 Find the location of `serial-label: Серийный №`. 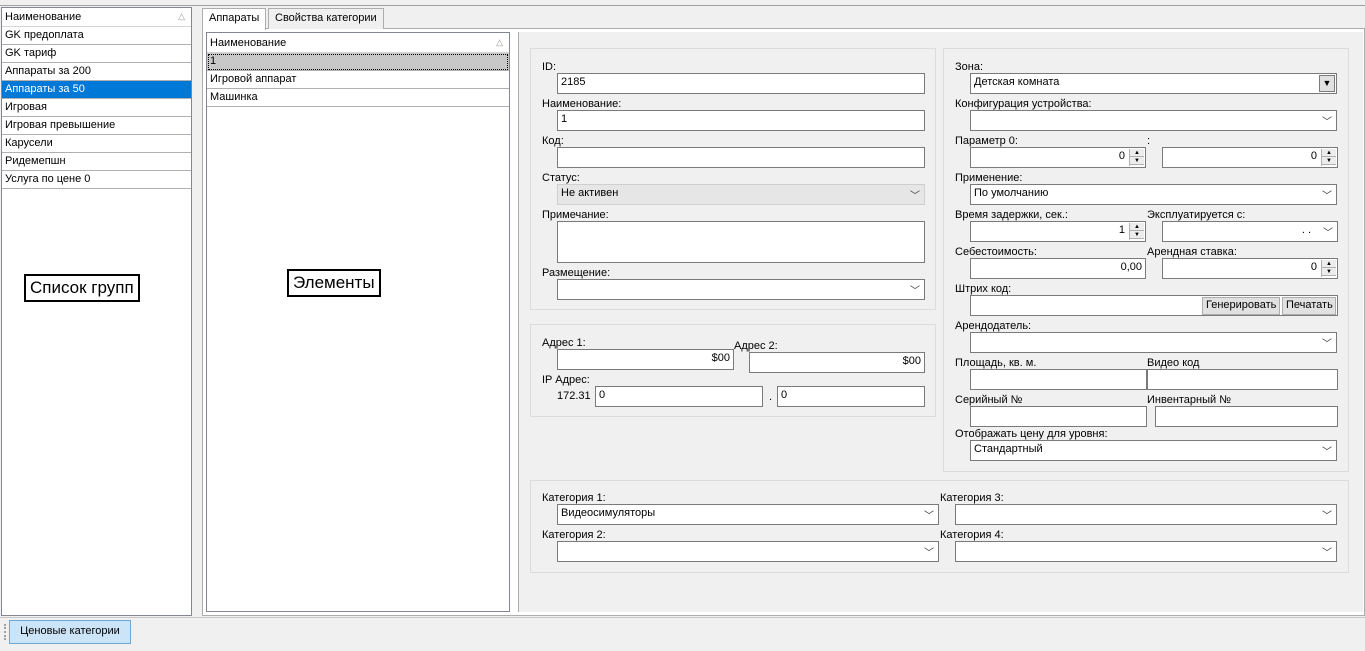

serial-label: Серийный № is located at coordinates (989, 400).